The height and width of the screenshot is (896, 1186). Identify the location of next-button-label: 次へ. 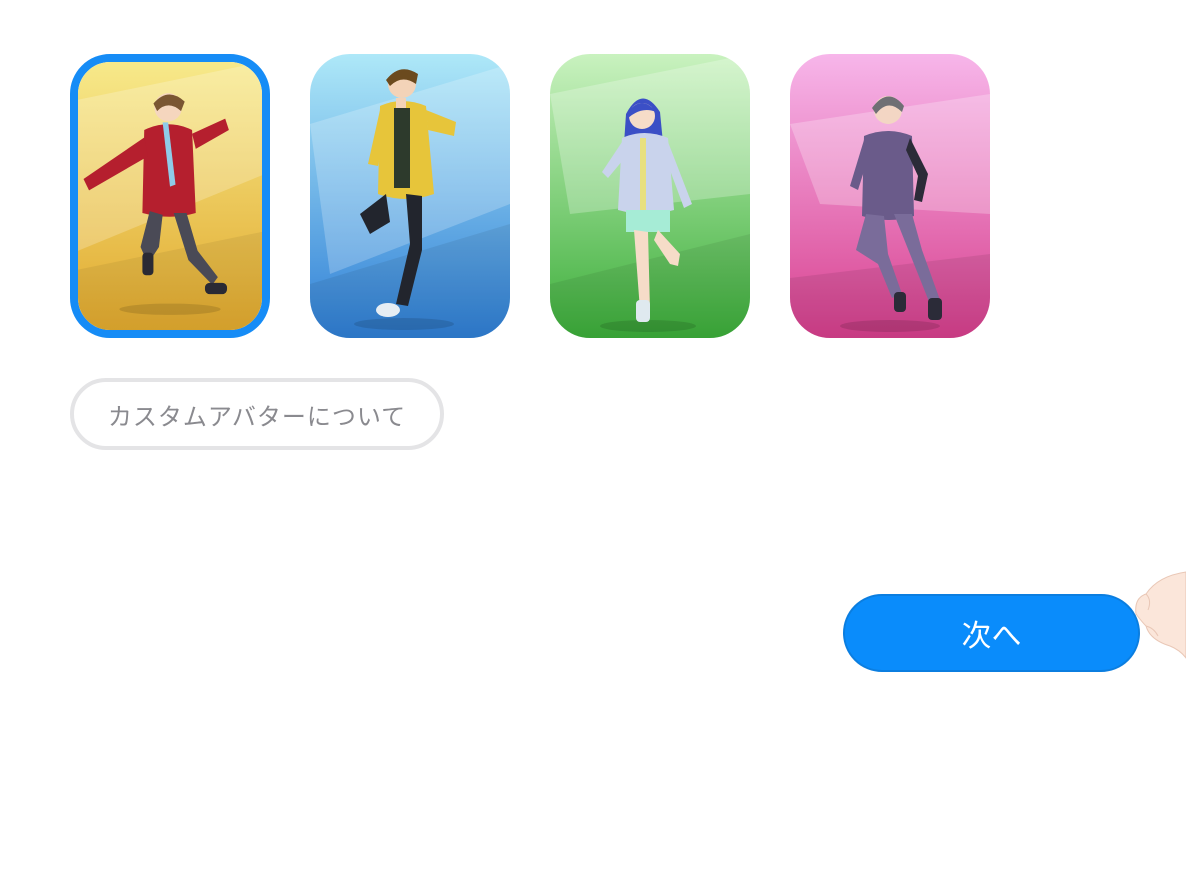
(991, 636).